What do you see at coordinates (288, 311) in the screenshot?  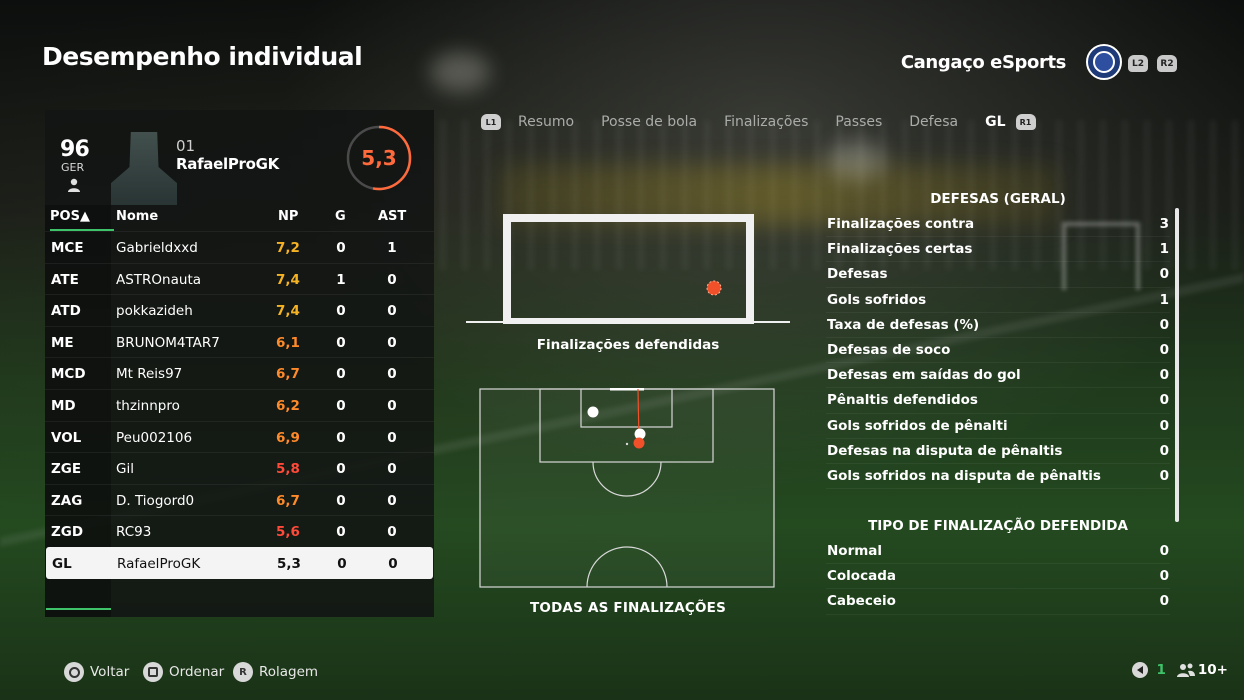 I see `player-rating-cell: 7,4` at bounding box center [288, 311].